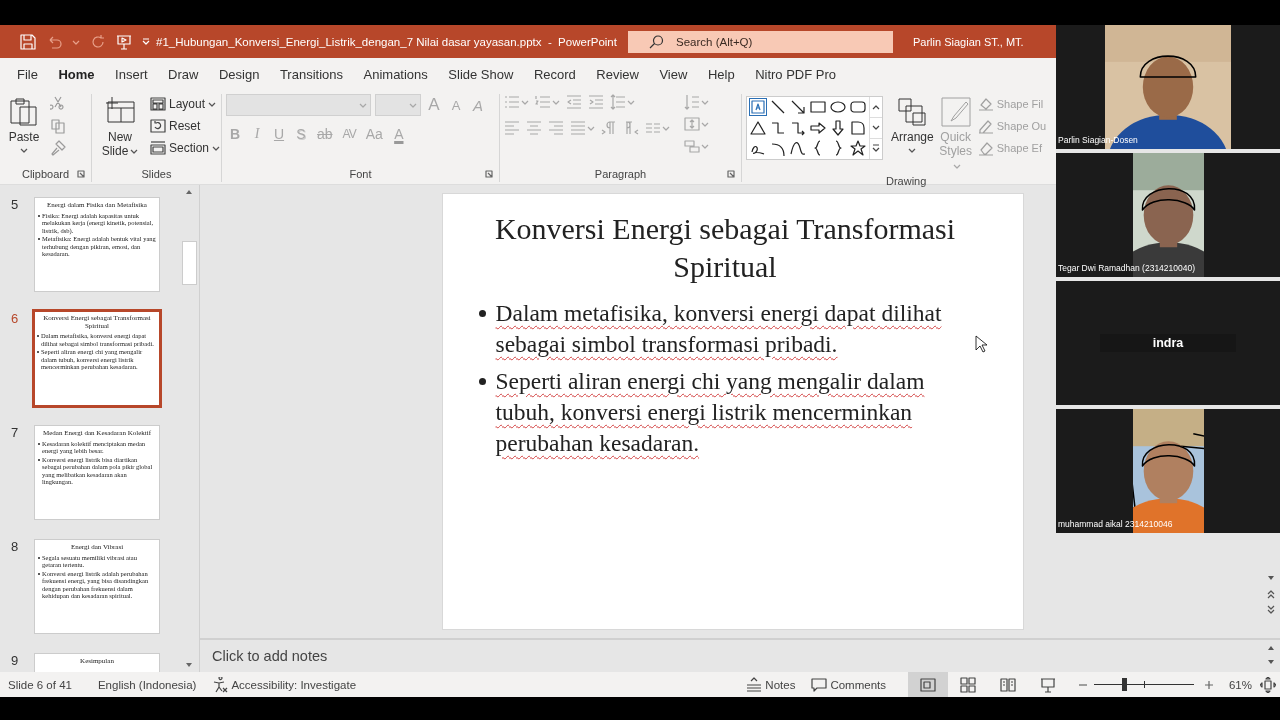 The width and height of the screenshot is (1280, 720). I want to click on search-field: Search (Alt+Q), so click(760, 41).